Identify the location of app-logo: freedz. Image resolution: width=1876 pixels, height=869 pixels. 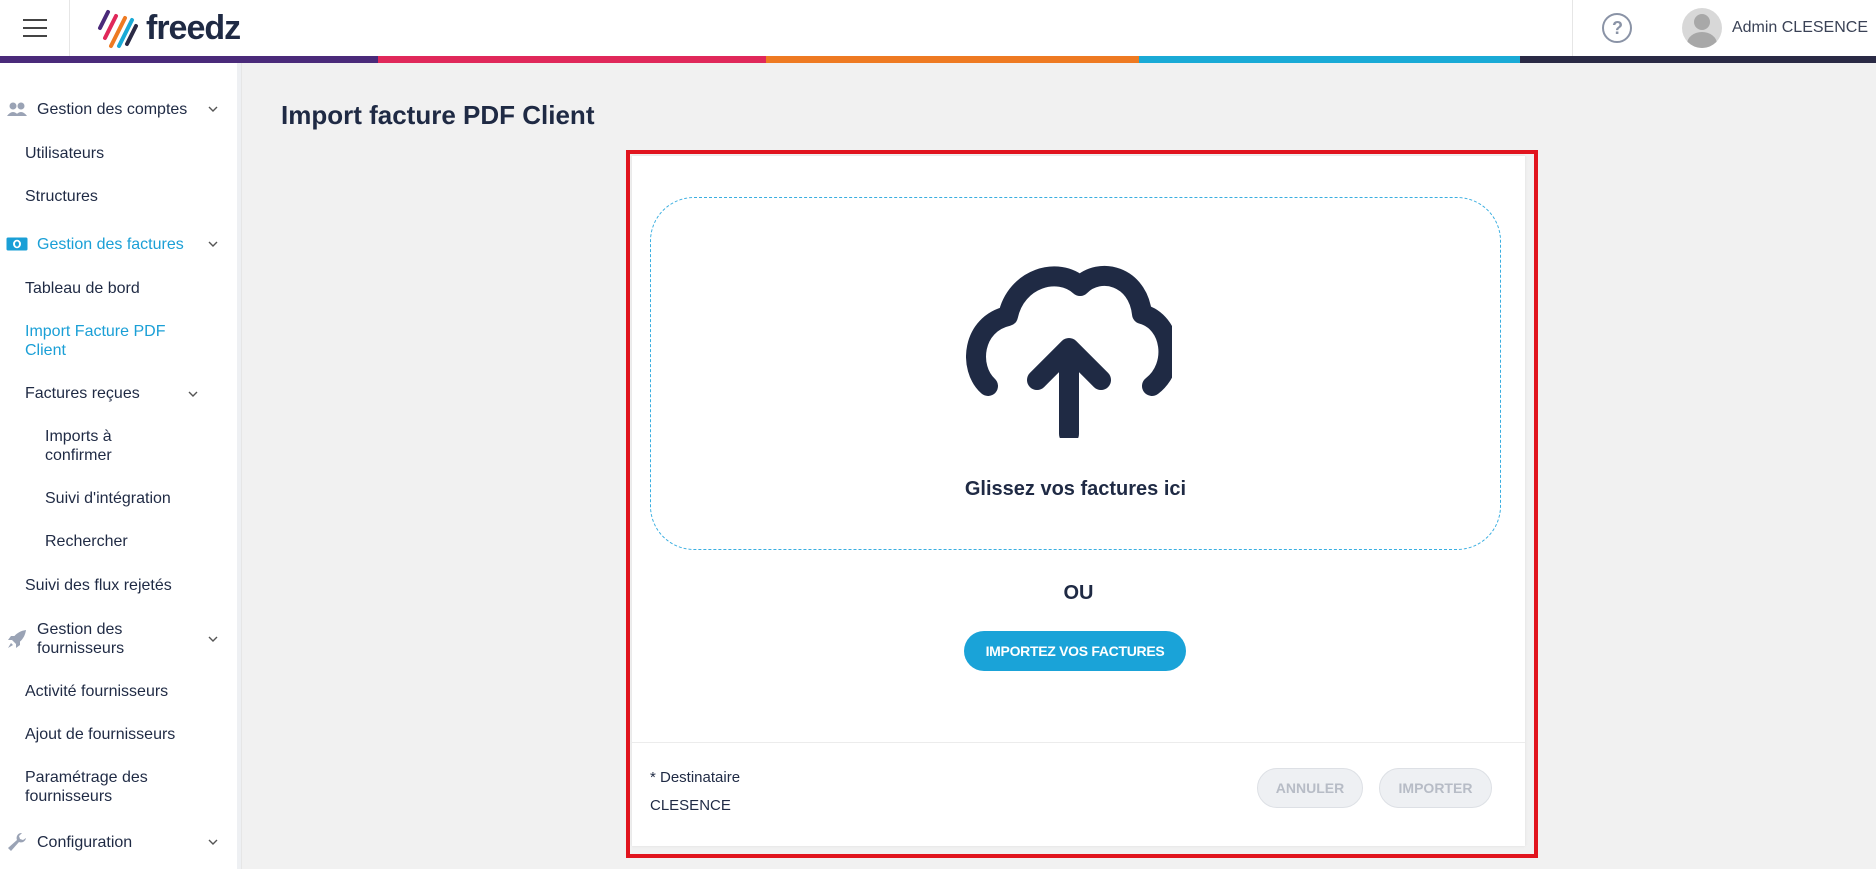
(168, 28).